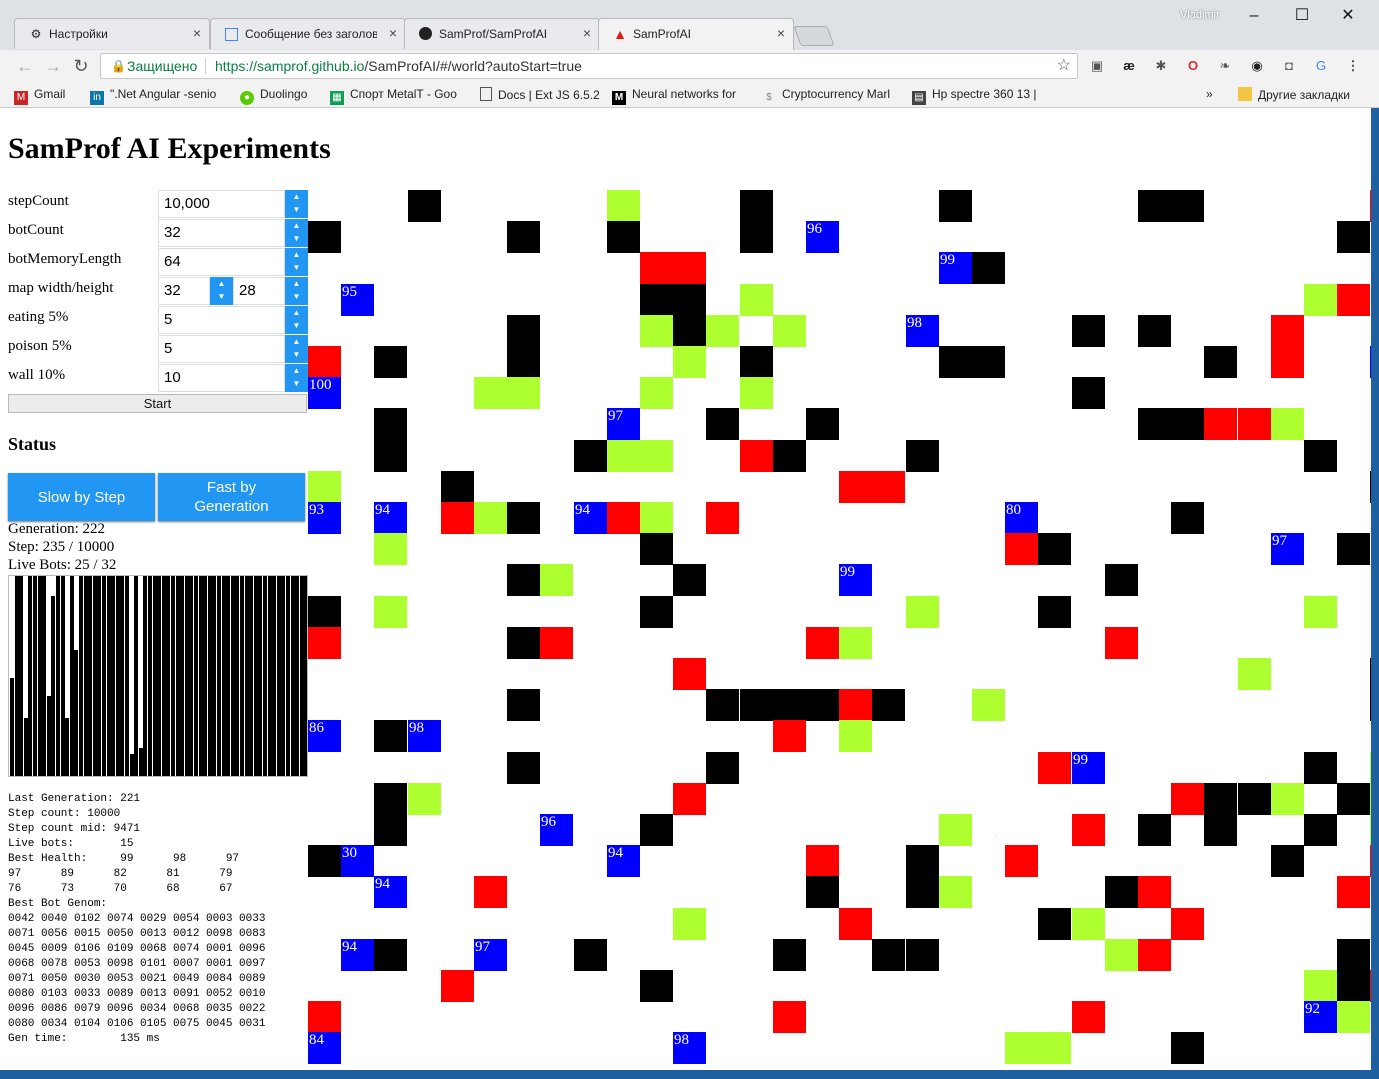  I want to click on minimize-icon: –, so click(1254, 16).